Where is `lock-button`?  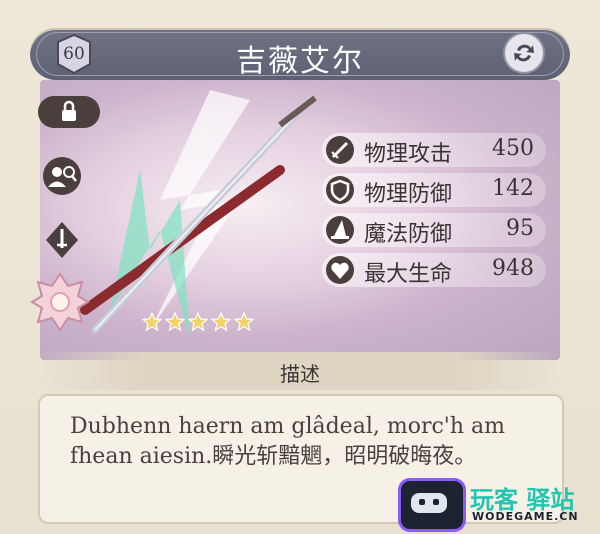
lock-button is located at coordinates (69, 112).